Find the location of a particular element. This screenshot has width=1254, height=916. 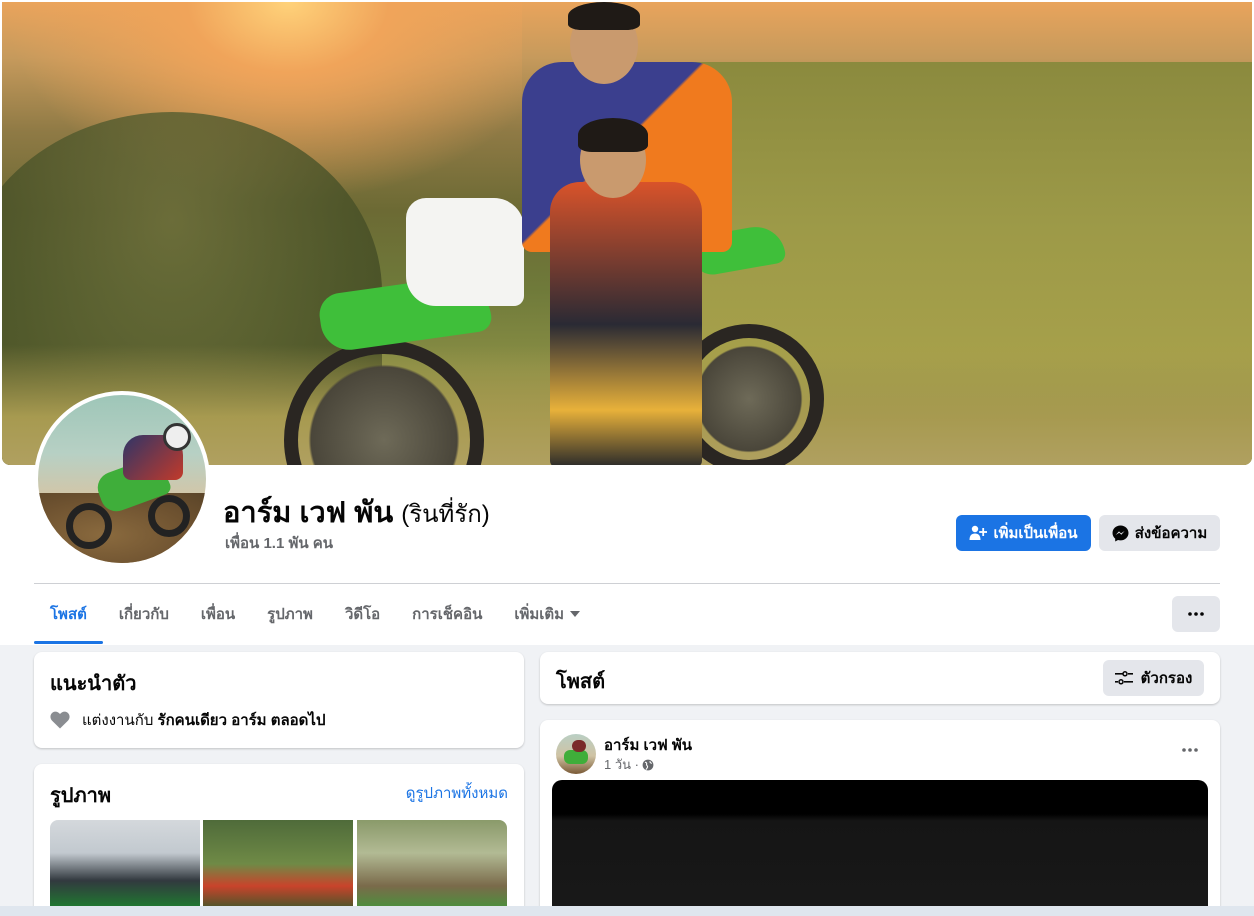

filter-sliders-icon is located at coordinates (1123, 678).